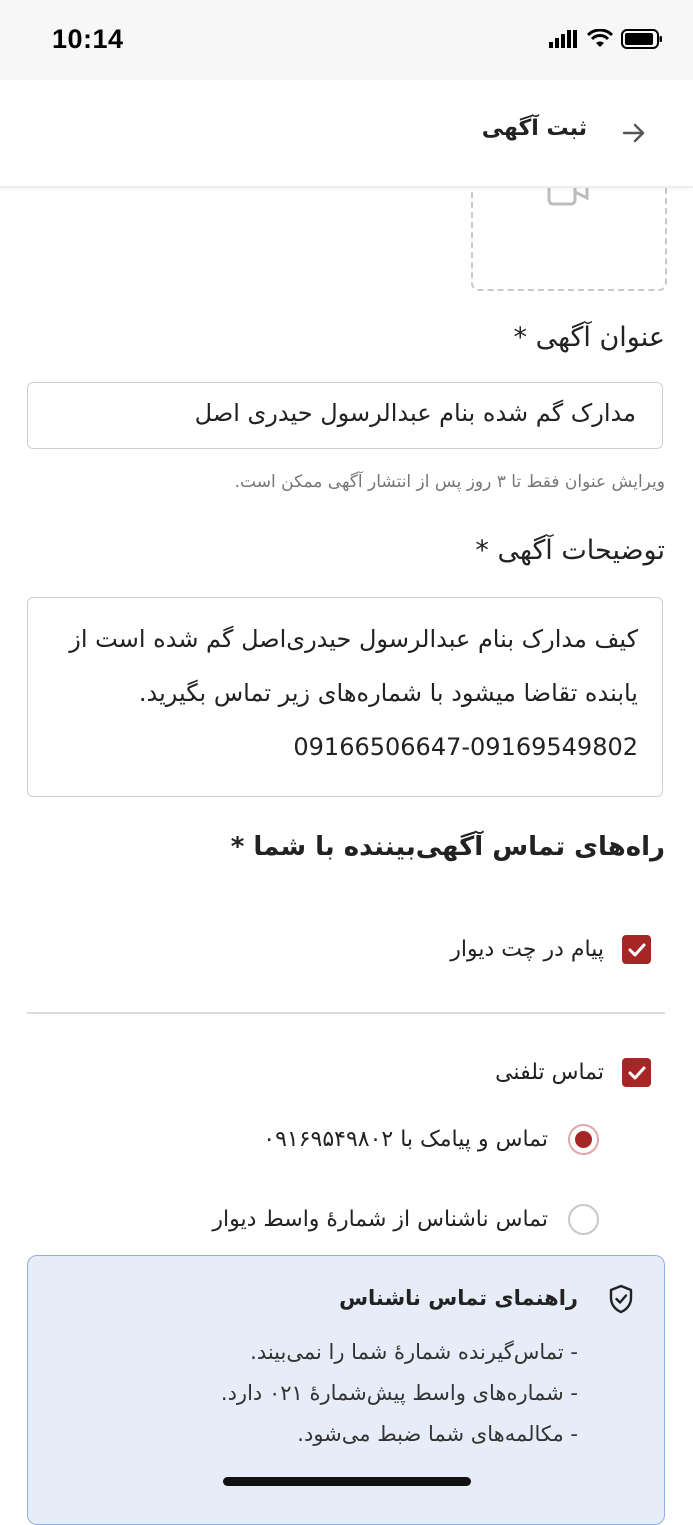 Image resolution: width=693 pixels, height=1525 pixels. I want to click on status-icons, so click(606, 39).